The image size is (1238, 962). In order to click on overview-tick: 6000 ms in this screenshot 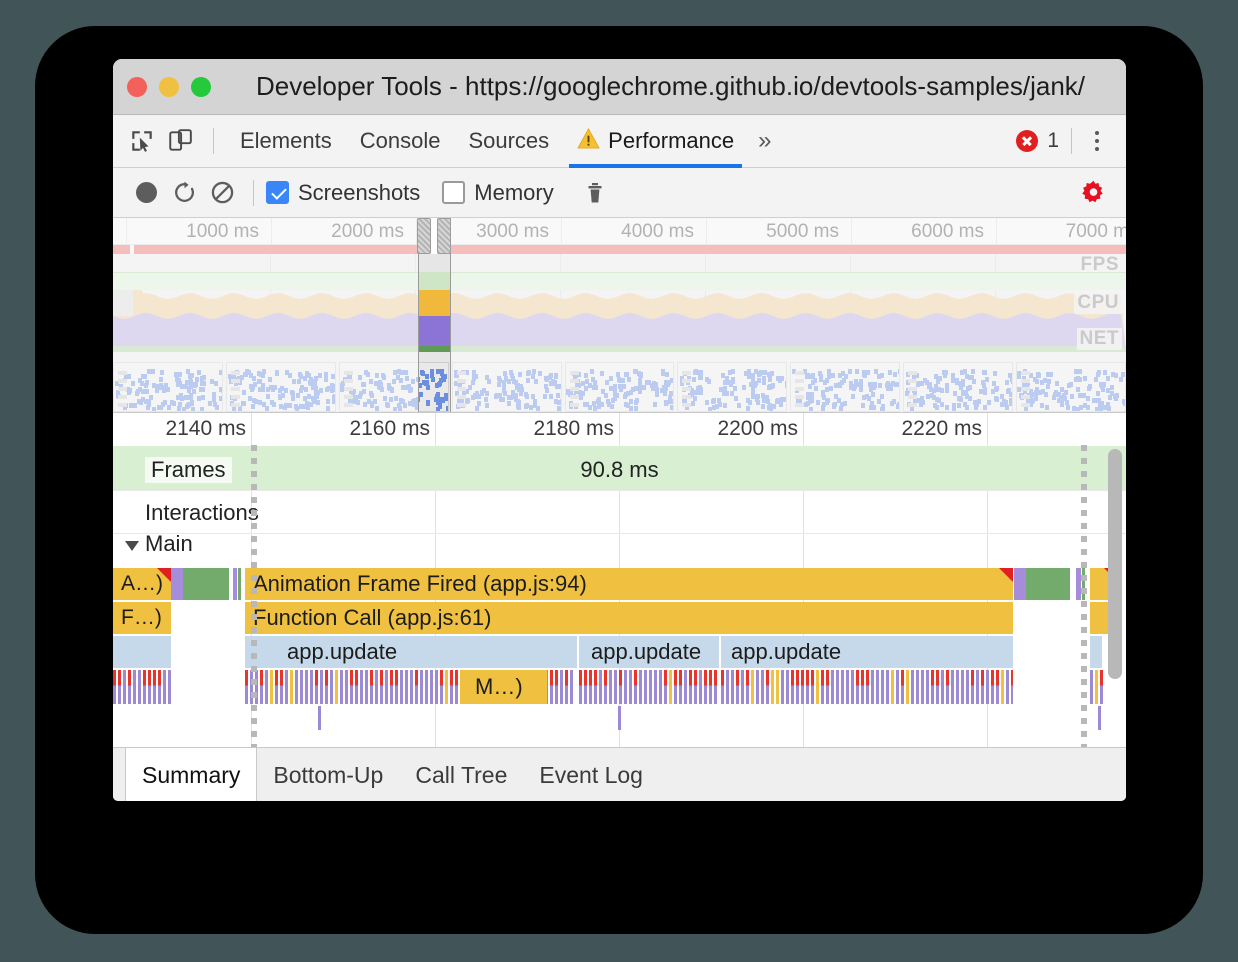, I will do `click(921, 231)`.